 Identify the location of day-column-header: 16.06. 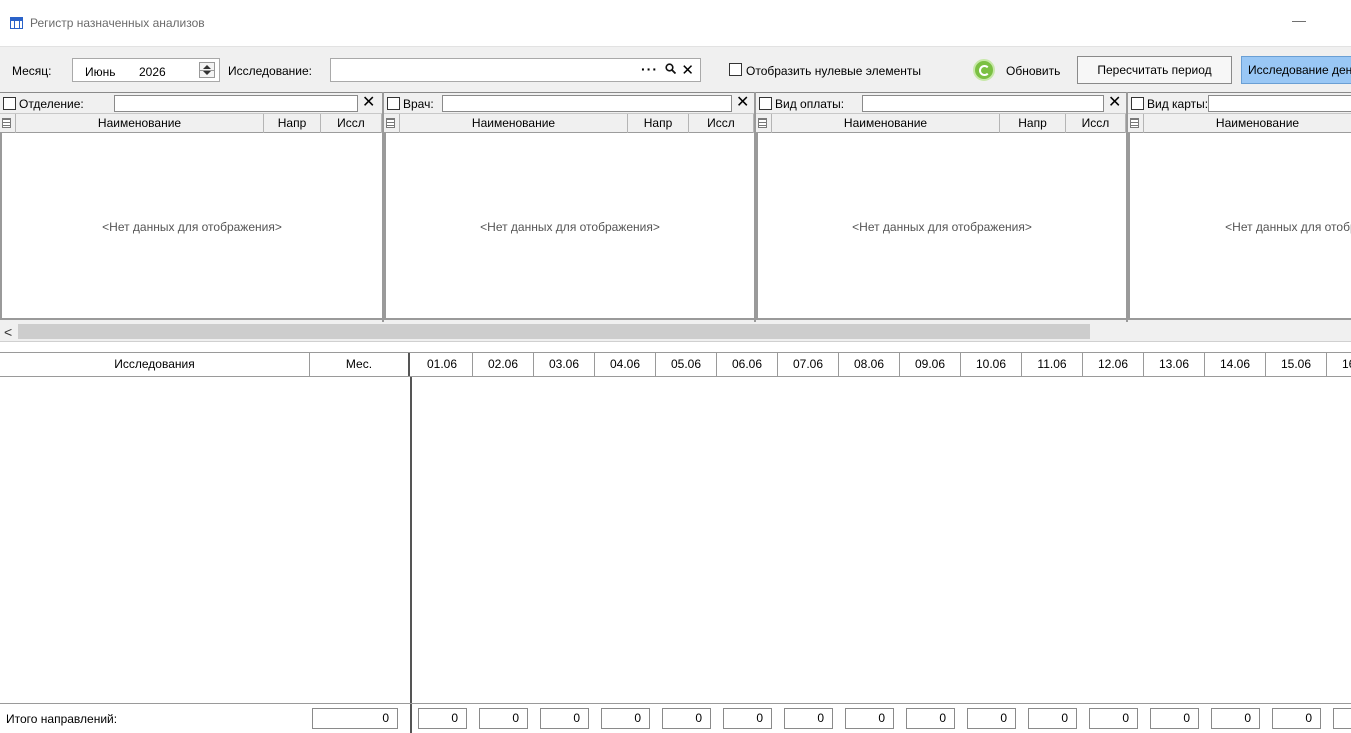
(1339, 364).